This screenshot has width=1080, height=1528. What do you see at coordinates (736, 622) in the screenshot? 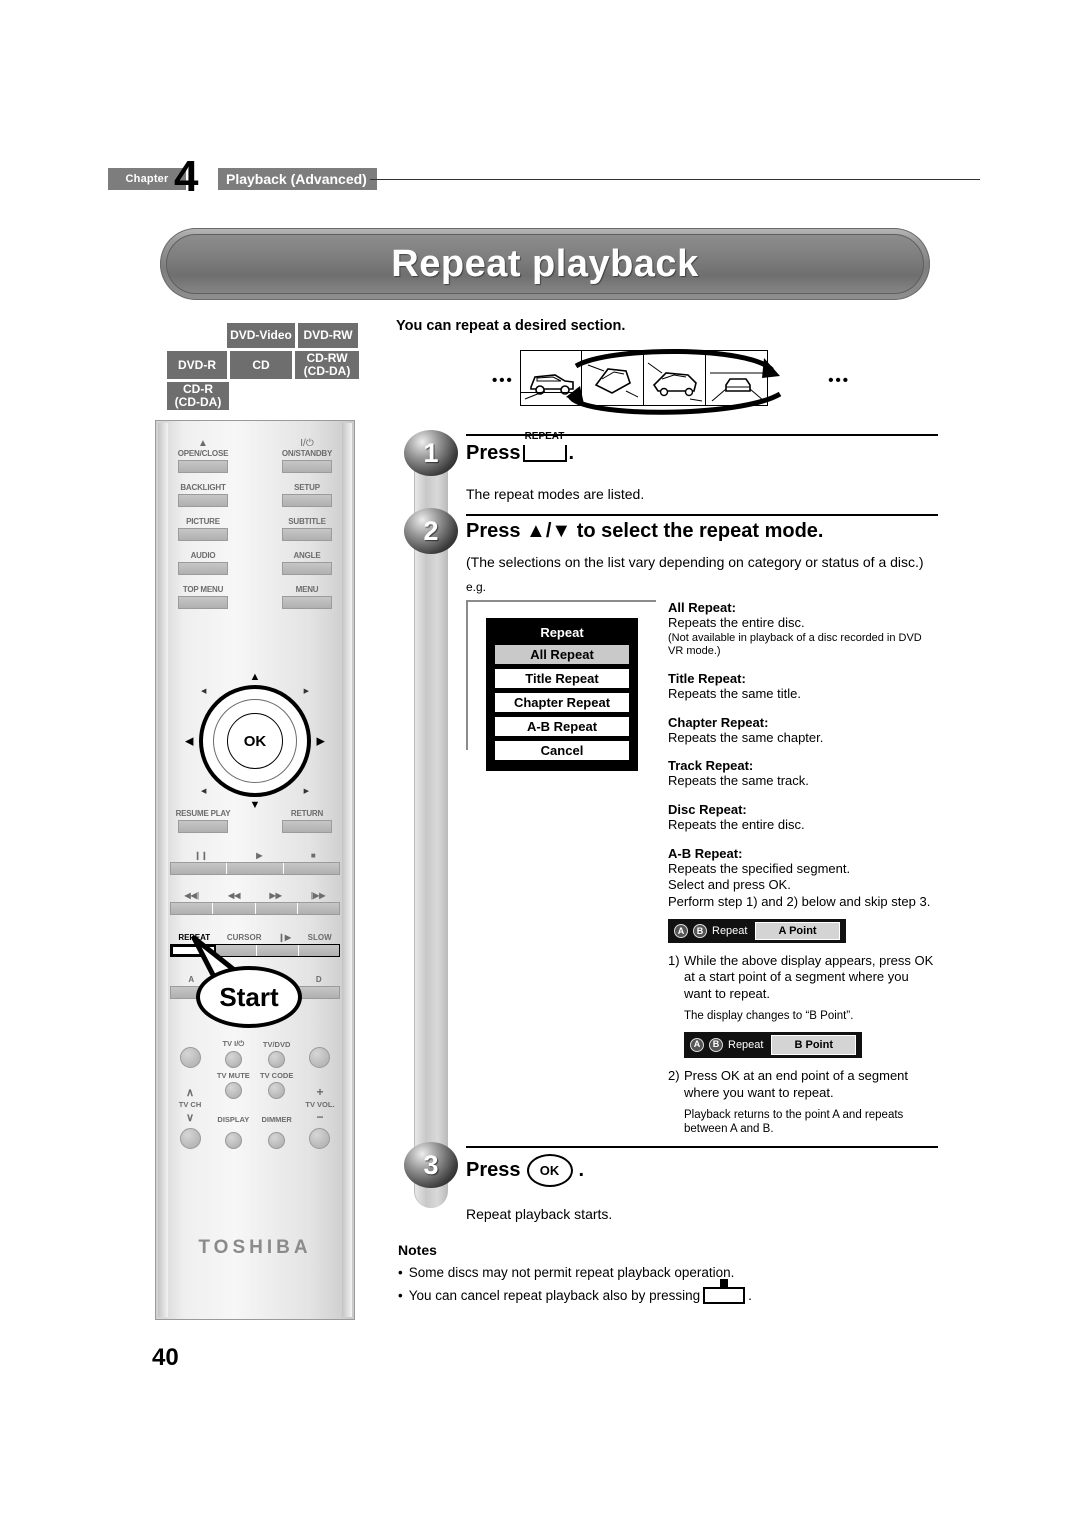
I see `desc-text-all-repeat: Repeats the entire disc.` at bounding box center [736, 622].